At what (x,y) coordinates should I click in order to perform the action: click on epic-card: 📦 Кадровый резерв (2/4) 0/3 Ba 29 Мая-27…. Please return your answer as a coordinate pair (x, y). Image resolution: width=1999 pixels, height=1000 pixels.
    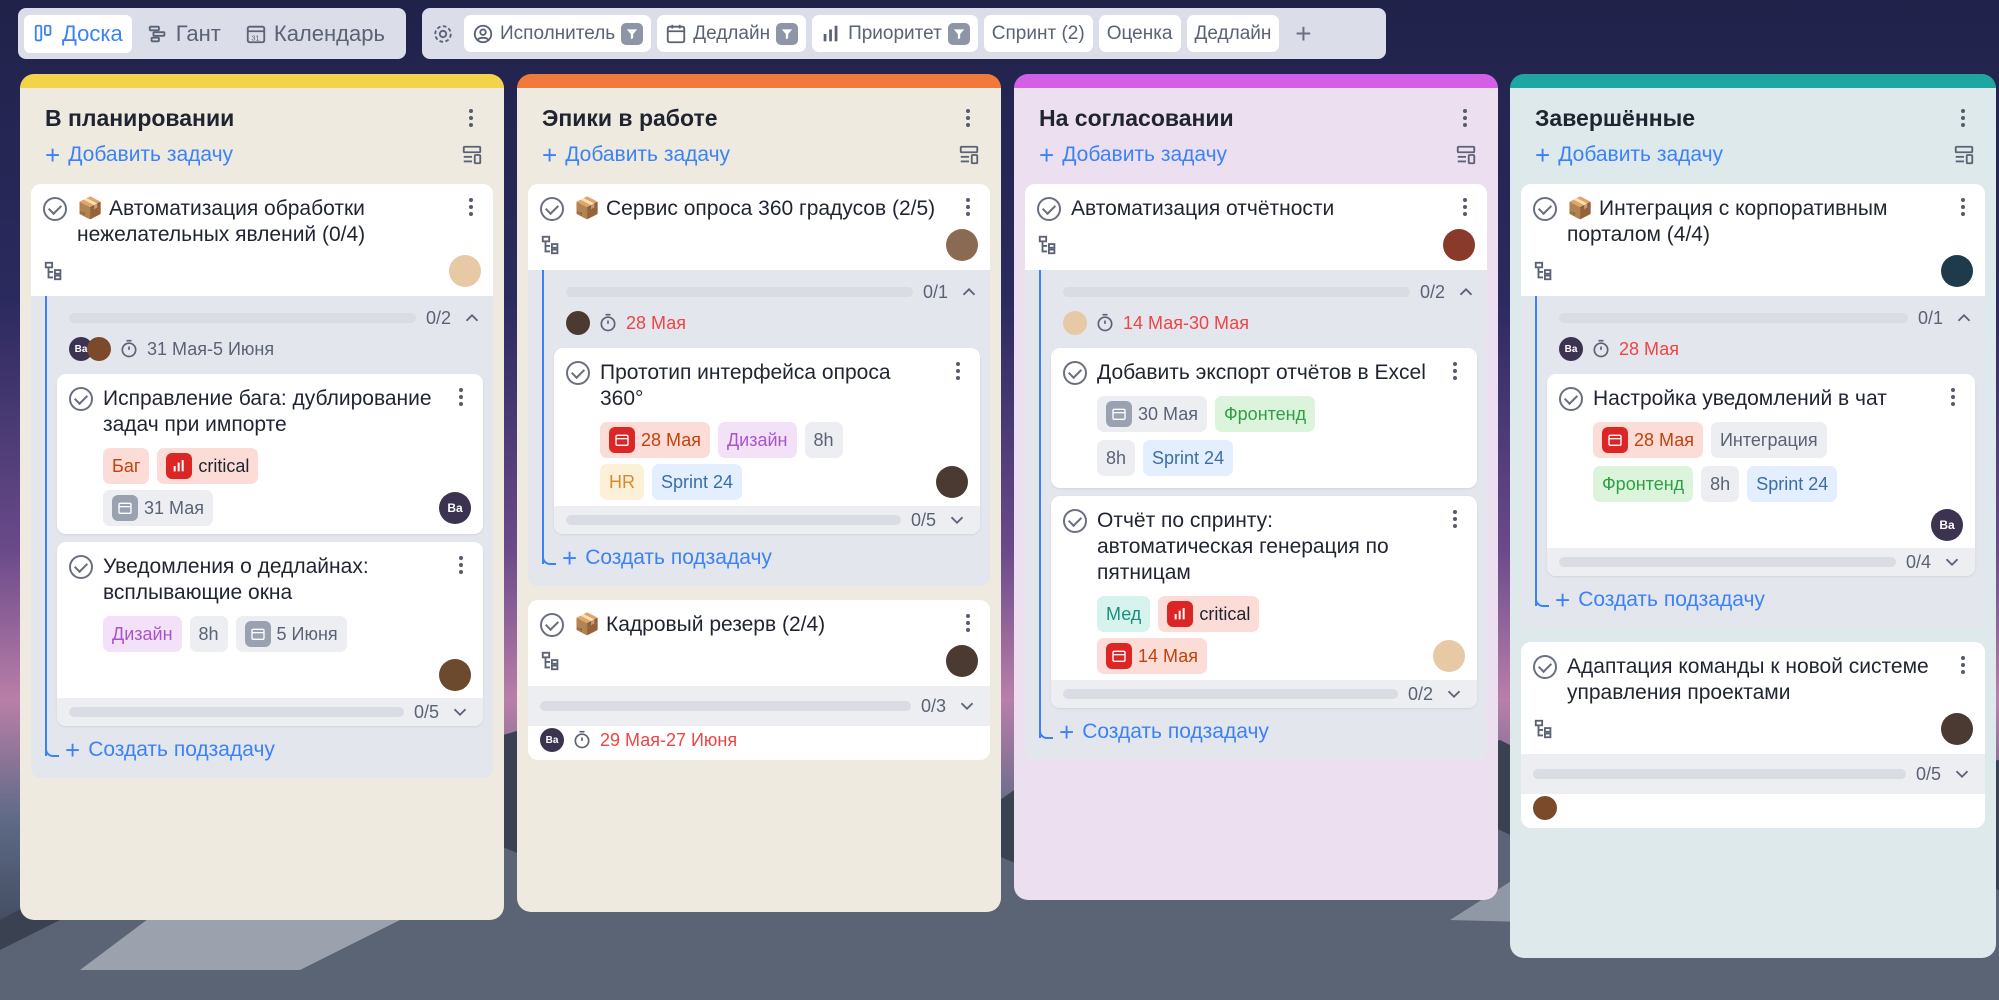
    Looking at the image, I should click on (759, 680).